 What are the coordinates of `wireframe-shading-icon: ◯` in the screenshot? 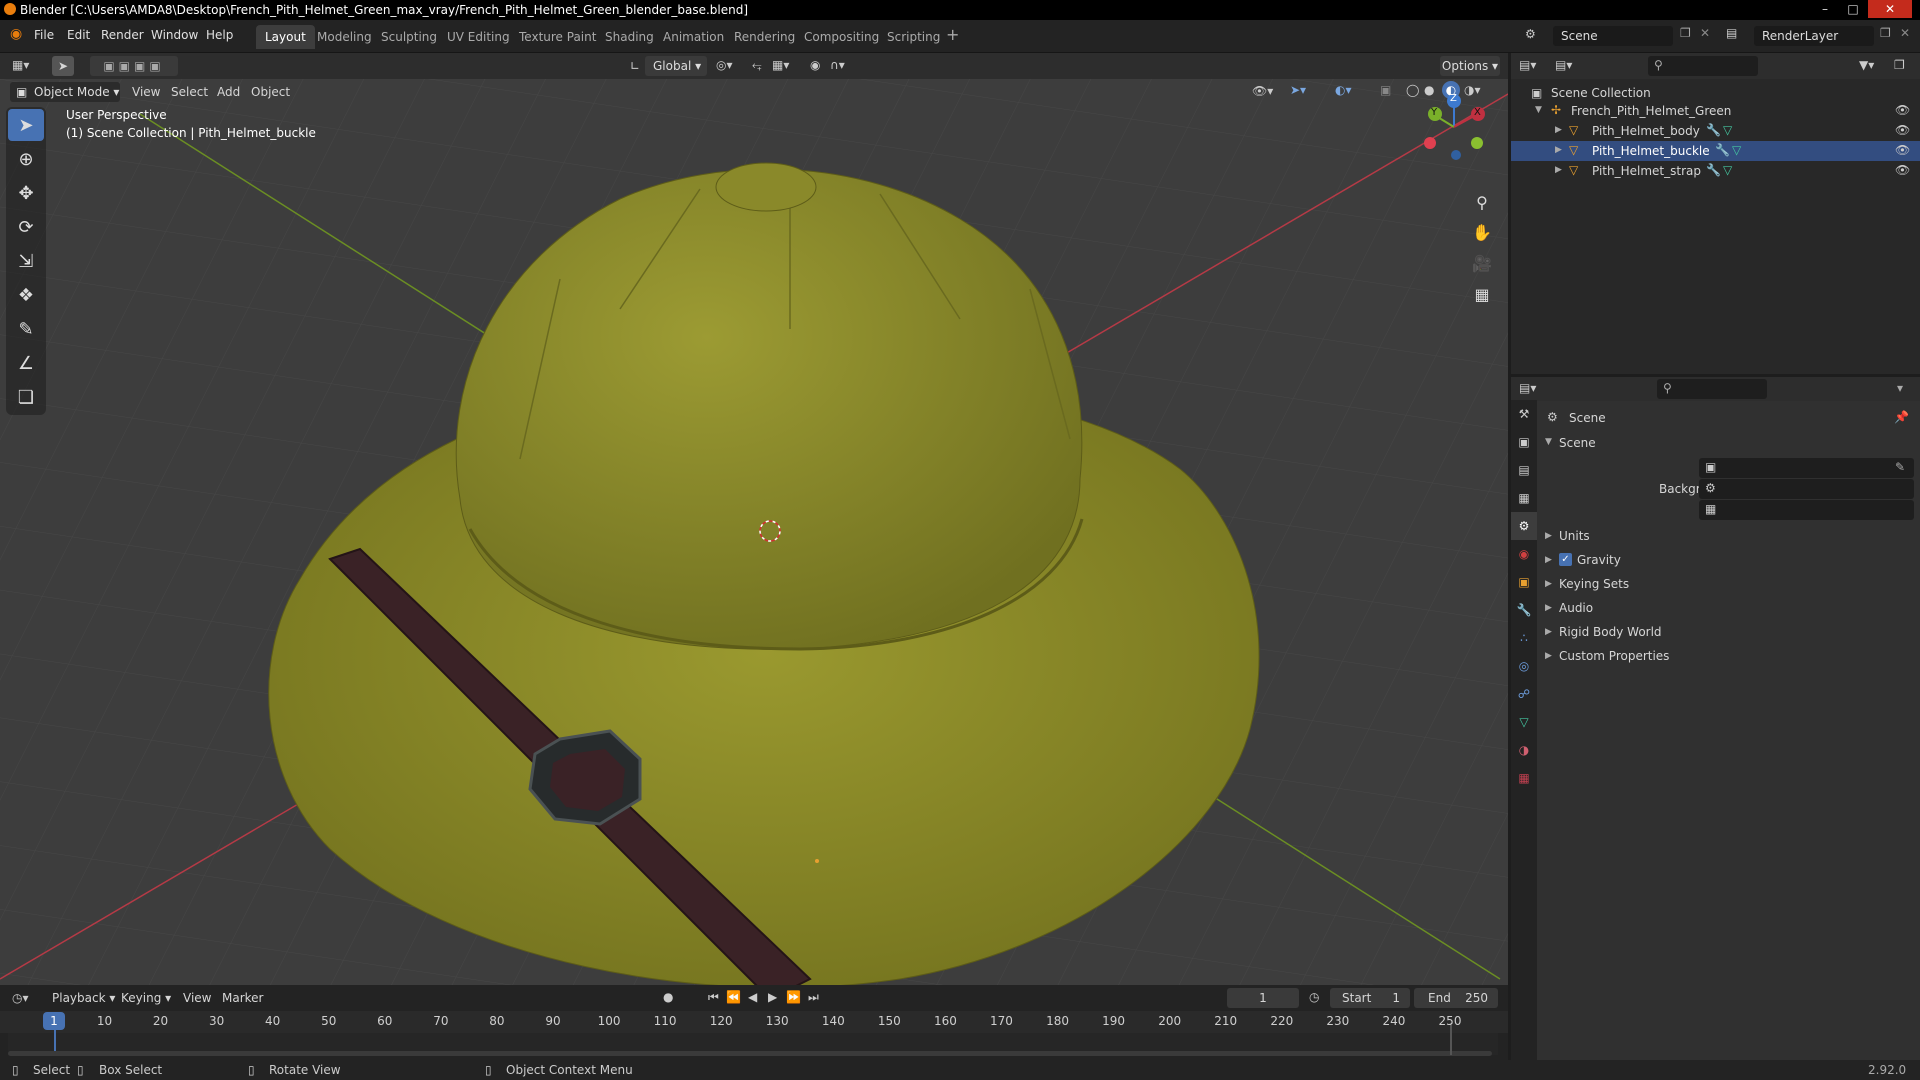 It's located at (1412, 90).